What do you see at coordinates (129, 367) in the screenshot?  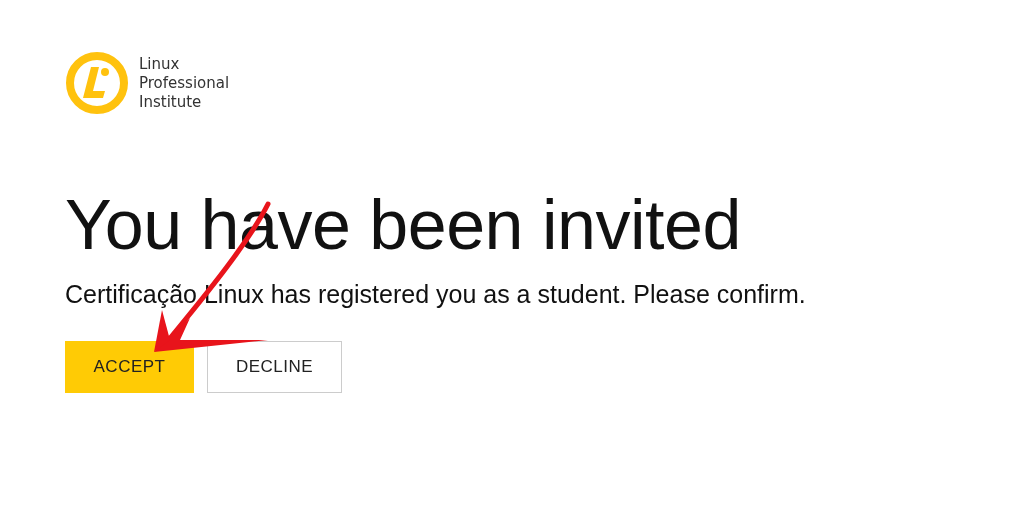 I see `accept-button: ACCEPT` at bounding box center [129, 367].